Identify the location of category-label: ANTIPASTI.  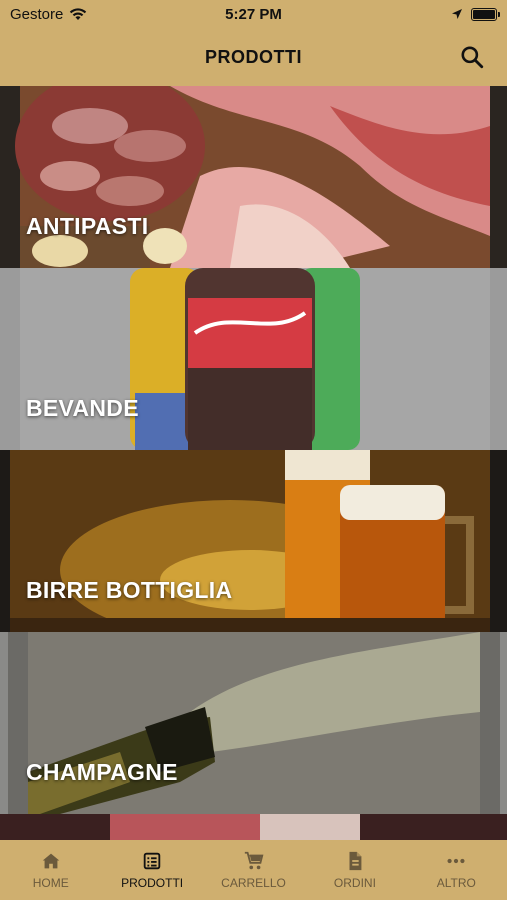
(87, 226).